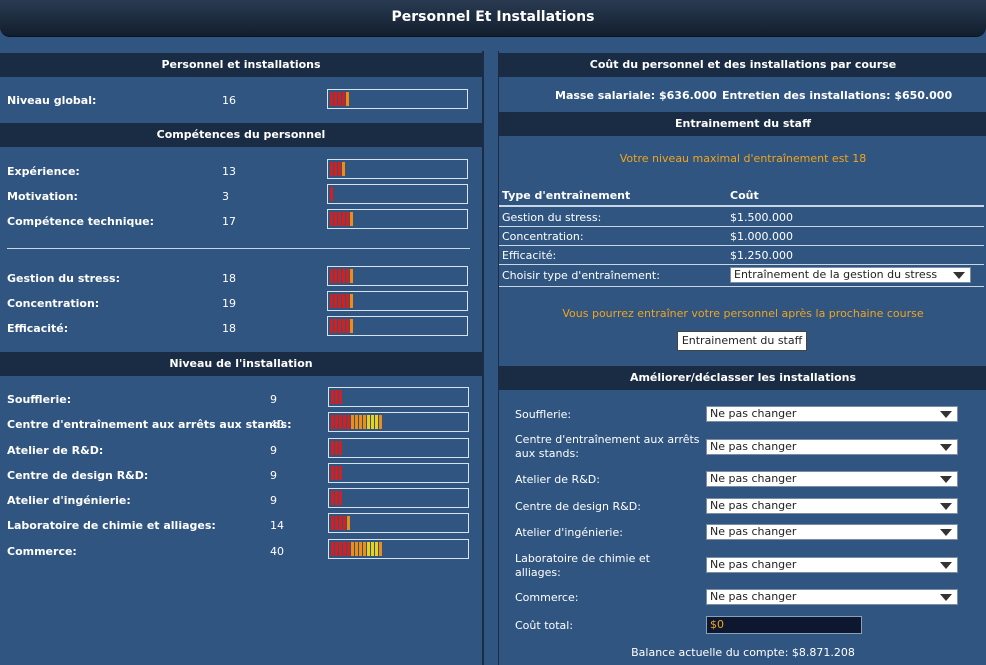 The image size is (986, 665). I want to click on concentration-value: 19, so click(229, 303).